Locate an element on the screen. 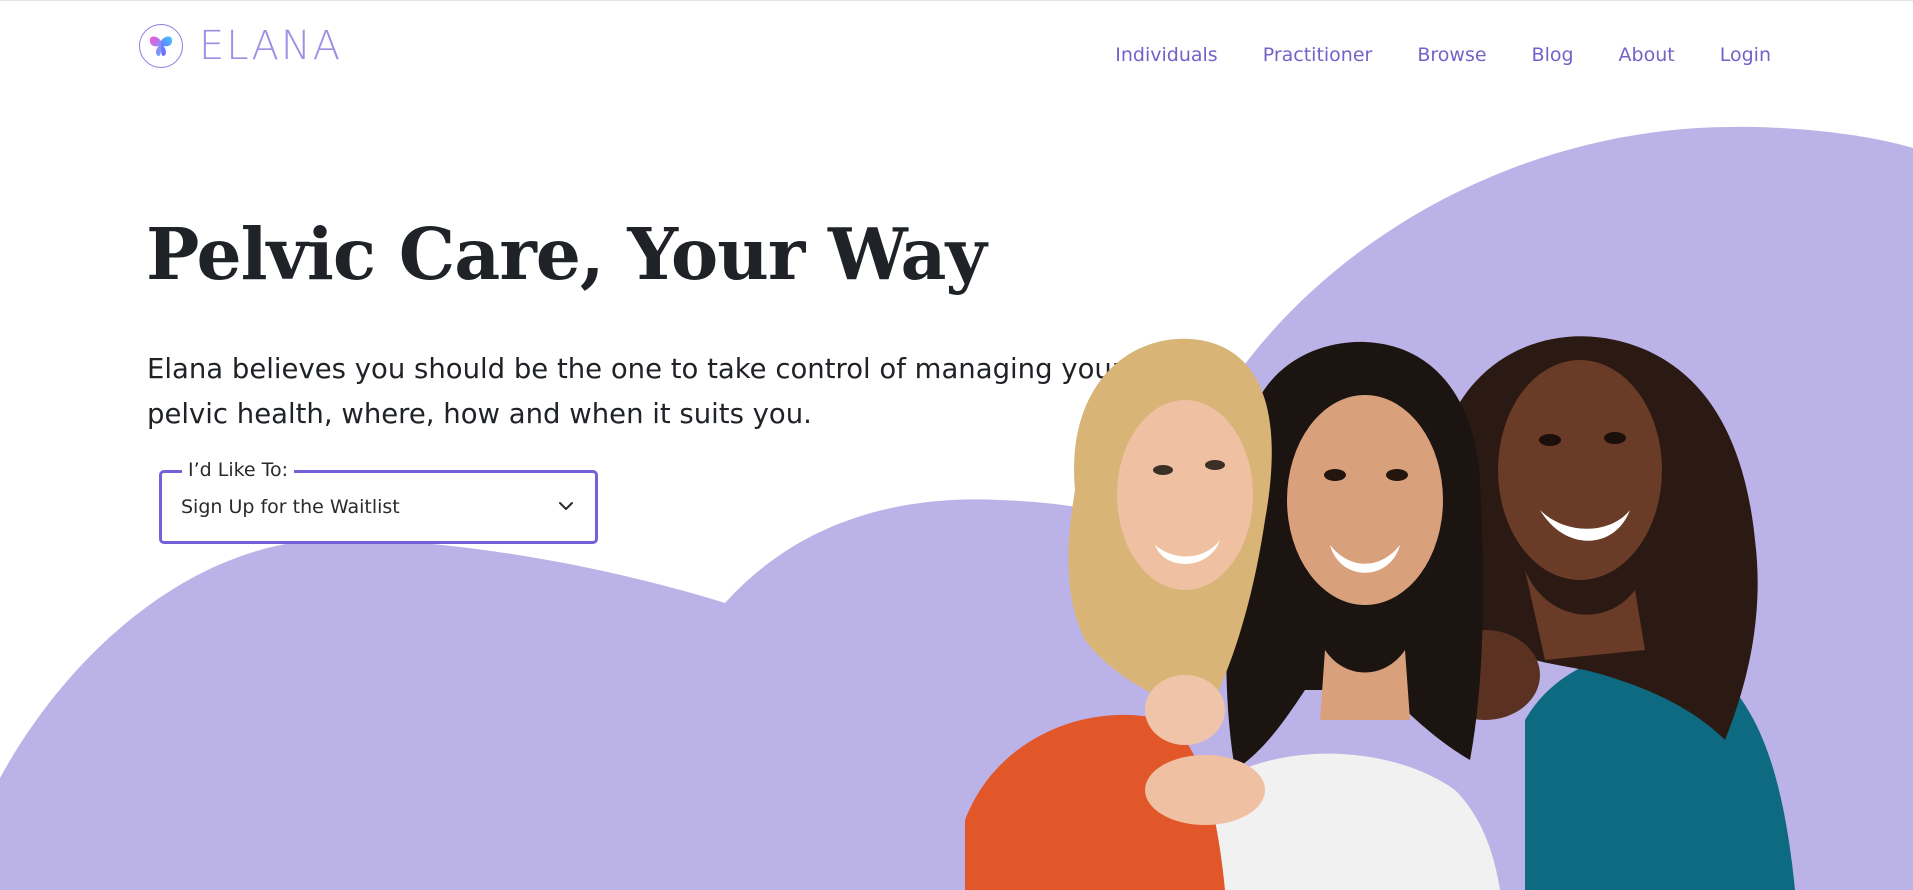 This screenshot has height=890, width=1913. nav-item-individuals: Individuals is located at coordinates (1166, 55).